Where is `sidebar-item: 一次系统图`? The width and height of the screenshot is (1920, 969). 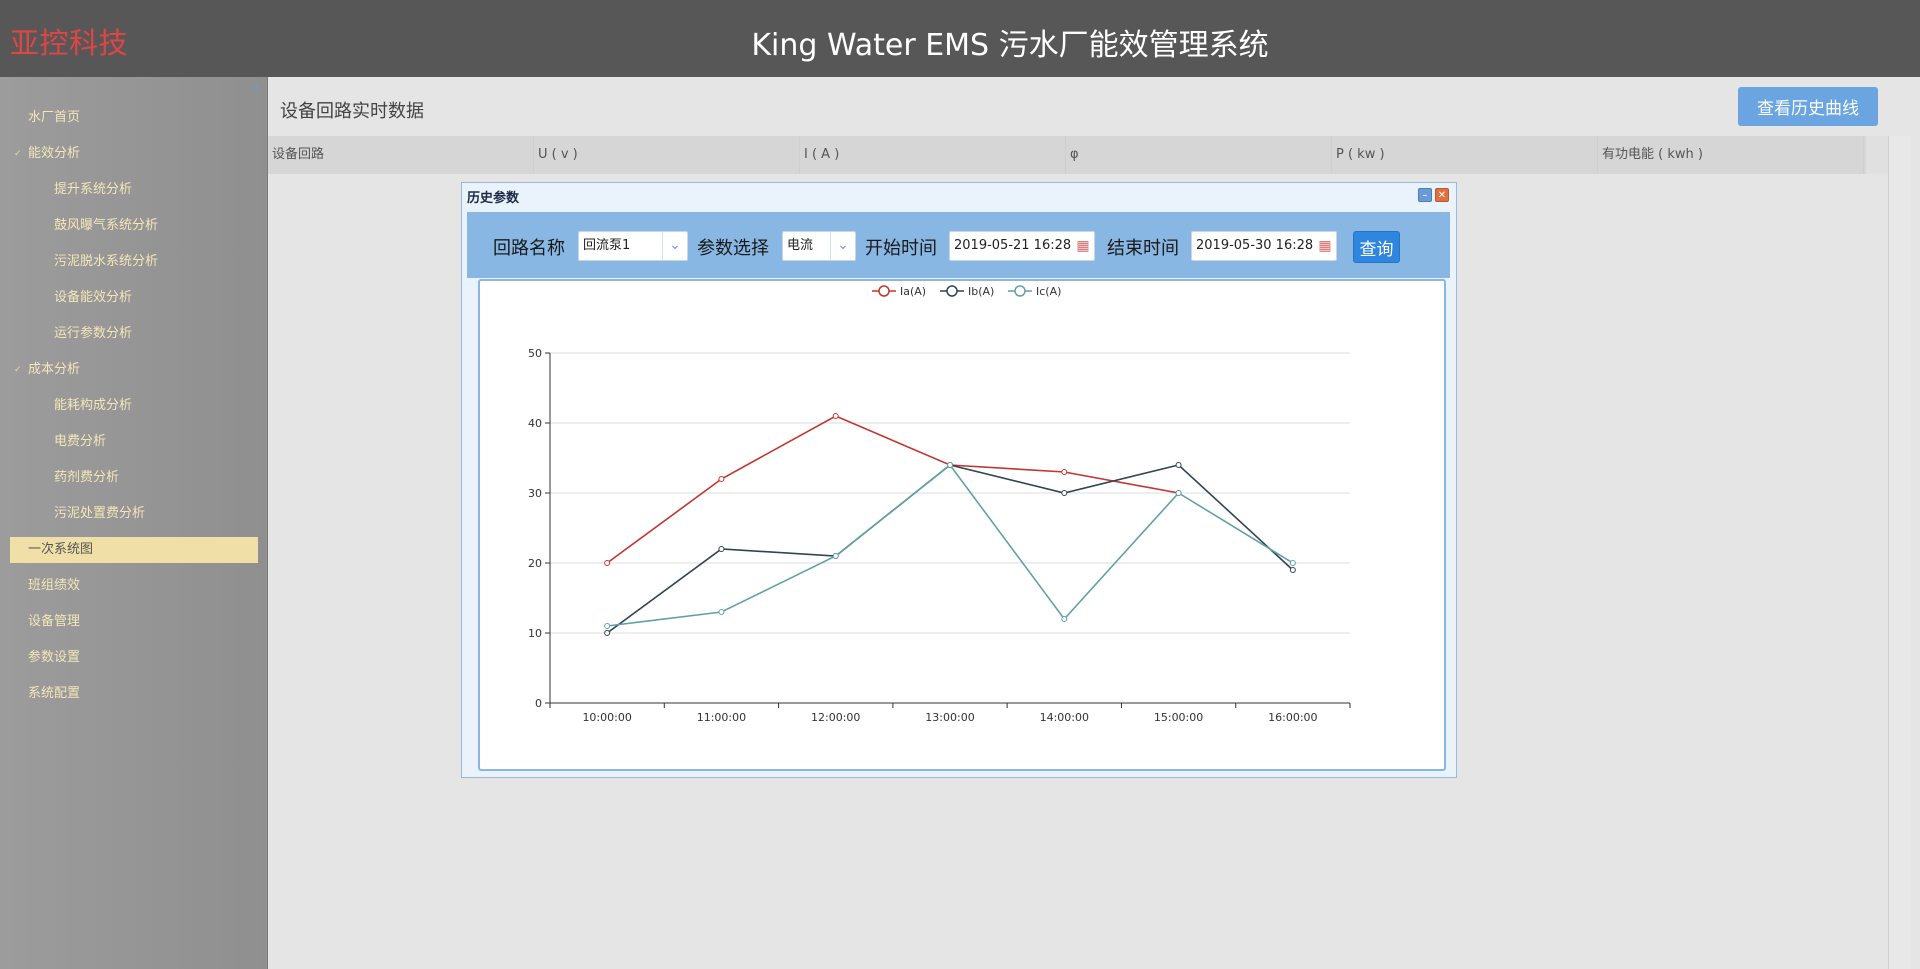
sidebar-item: 一次系统图 is located at coordinates (134, 550).